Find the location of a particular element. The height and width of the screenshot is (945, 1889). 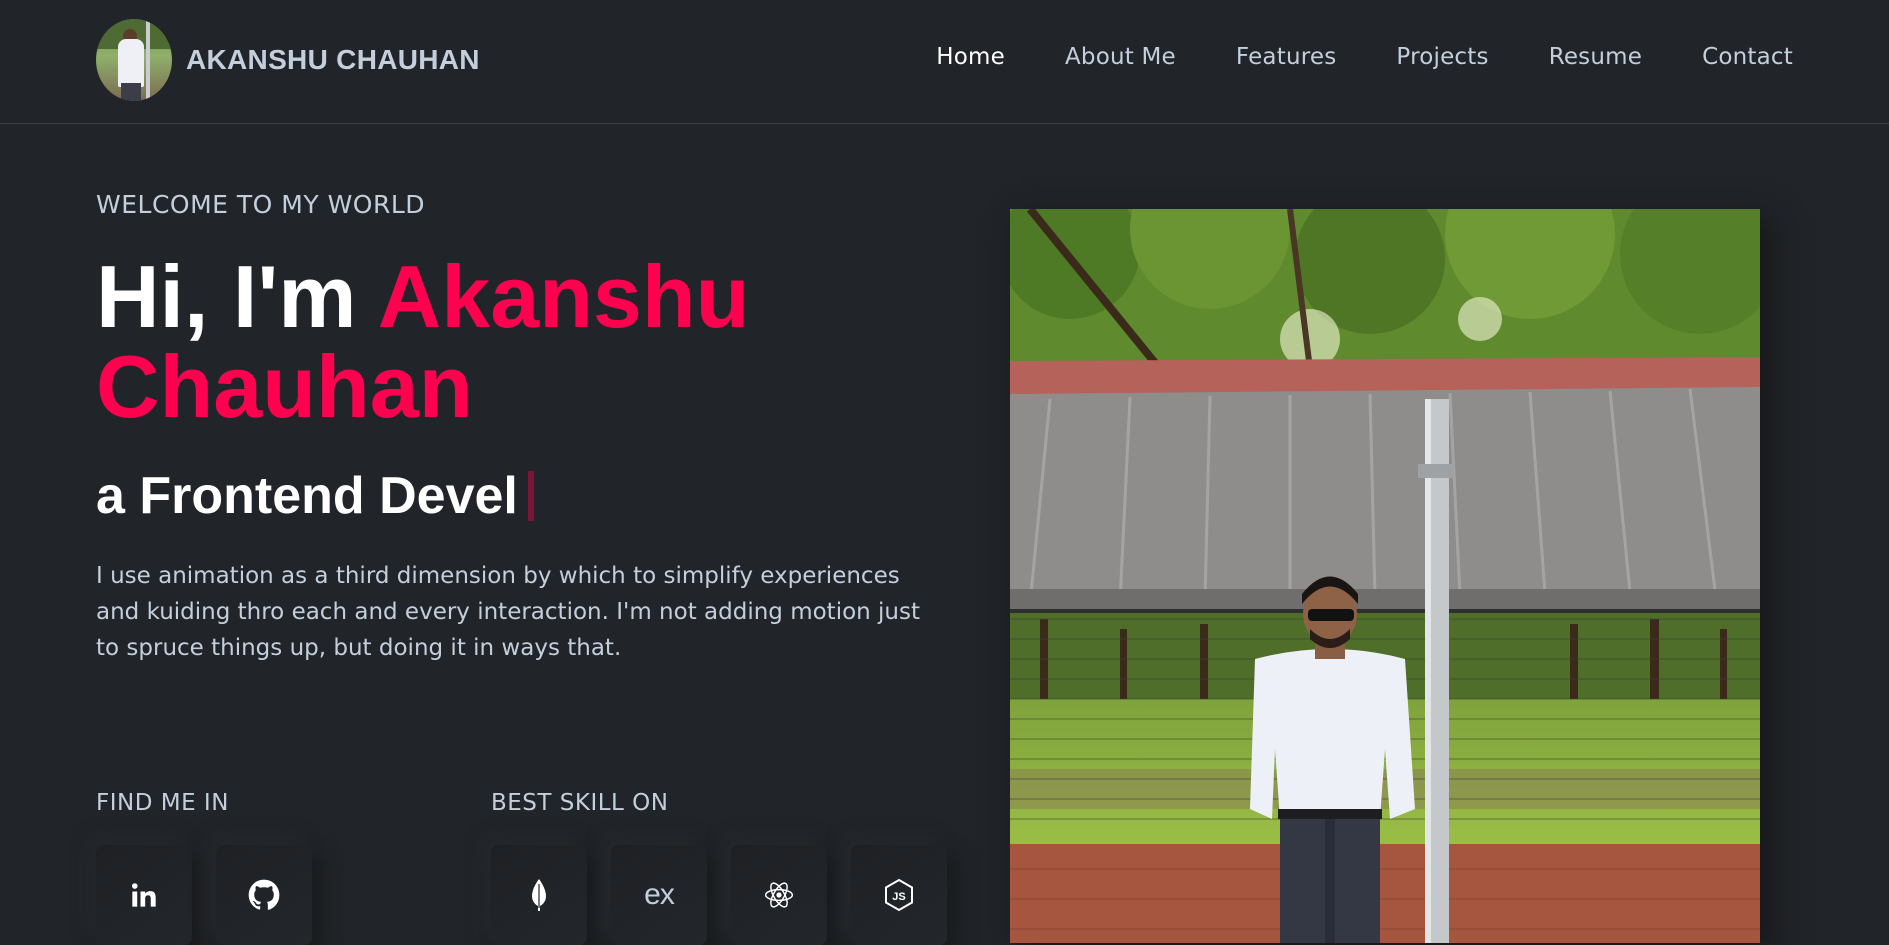

social-links is located at coordinates (204, 895).